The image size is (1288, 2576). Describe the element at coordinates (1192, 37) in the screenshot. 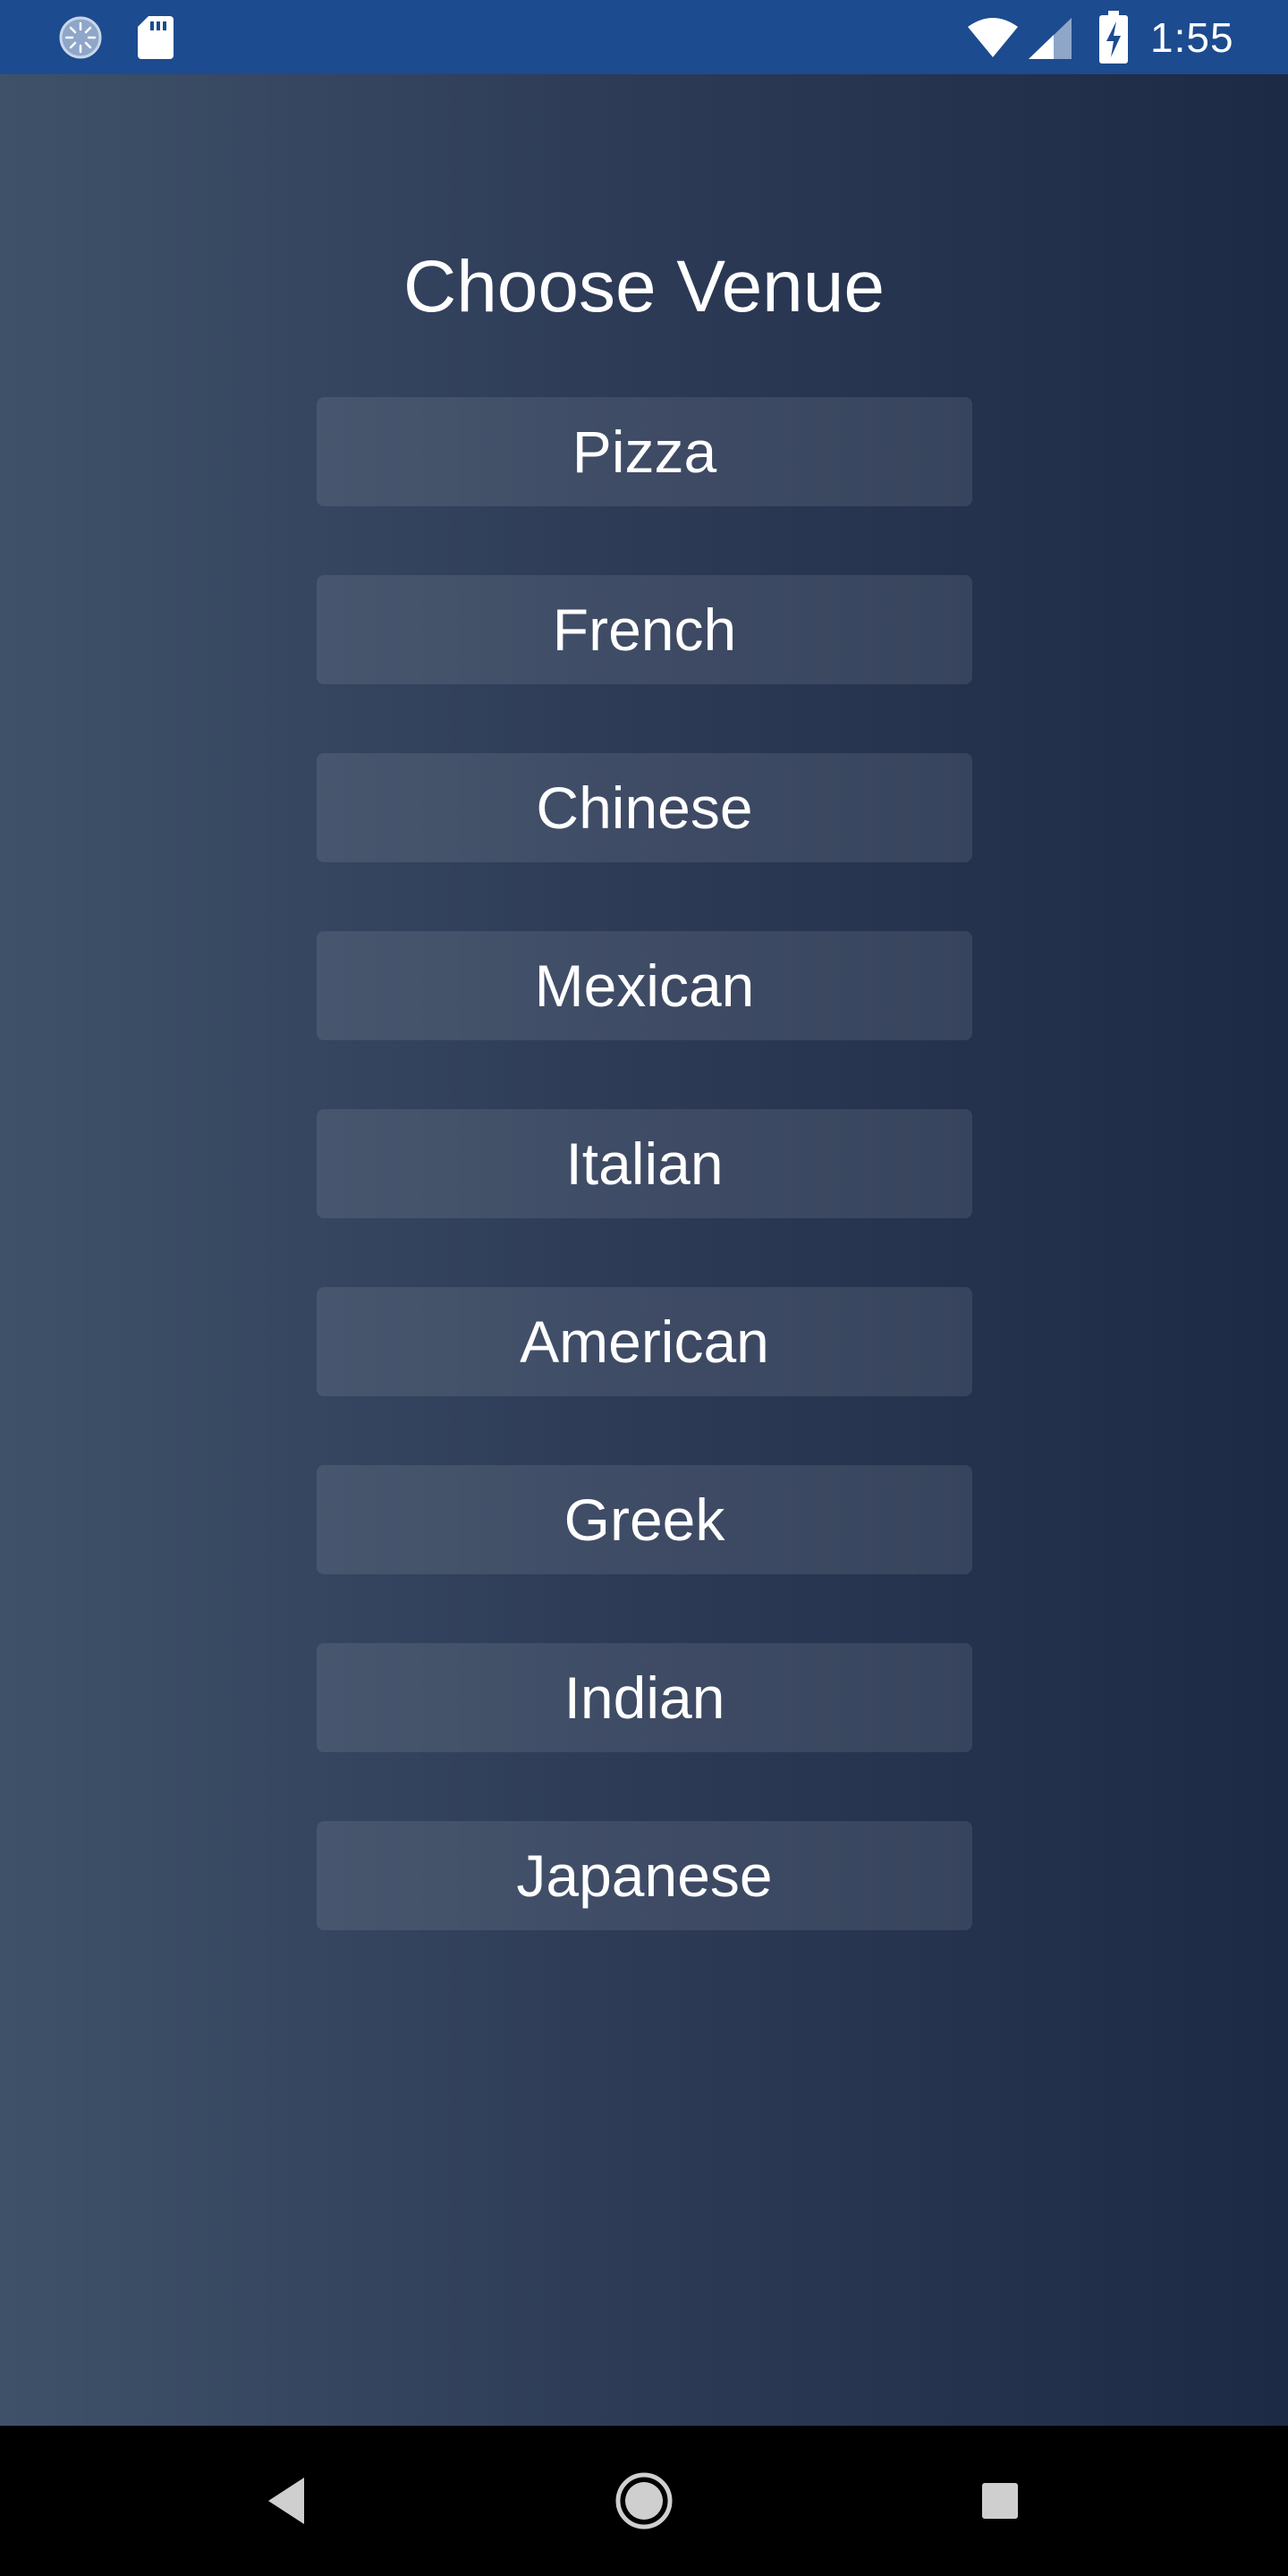

I see `status-time: 1:55` at that location.